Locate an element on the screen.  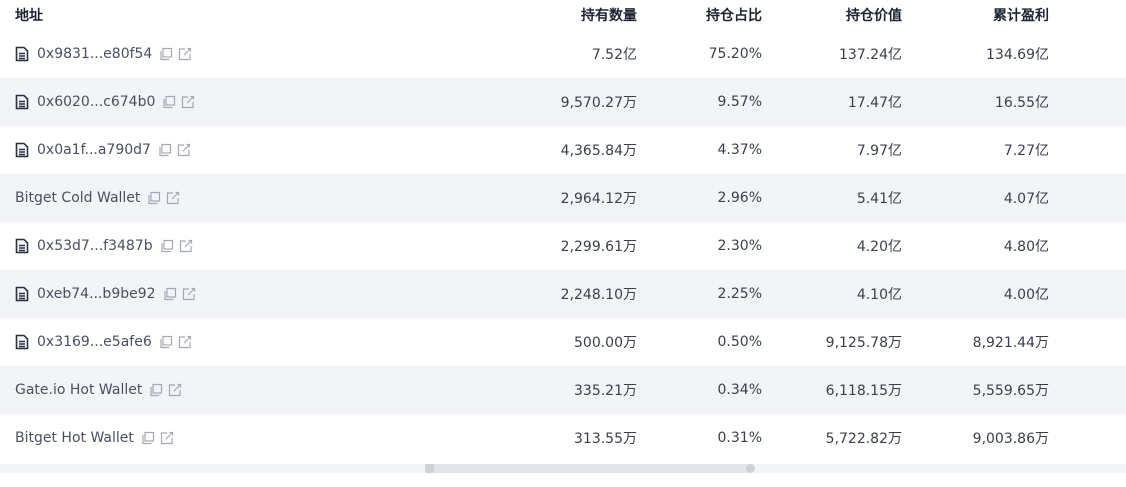
pnl-cell: 4.00亿 is located at coordinates (1026, 295).